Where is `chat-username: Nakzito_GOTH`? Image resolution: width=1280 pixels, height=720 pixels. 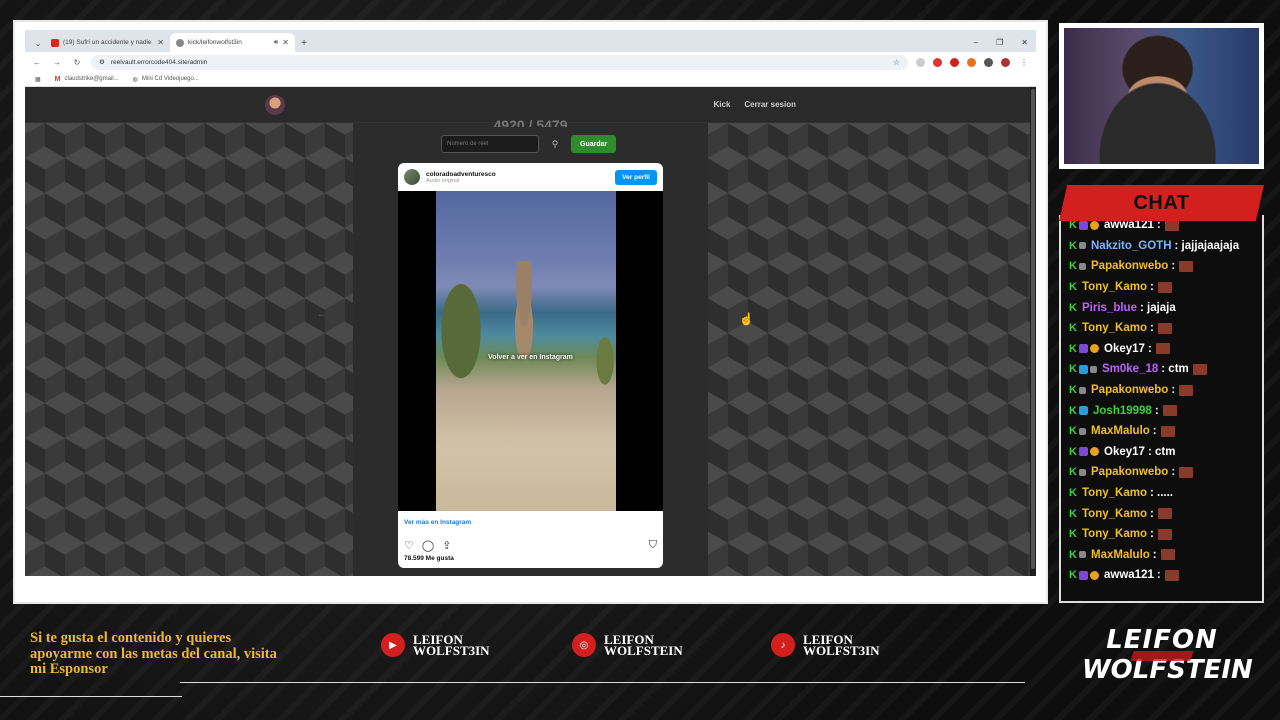 chat-username: Nakzito_GOTH is located at coordinates (1131, 246).